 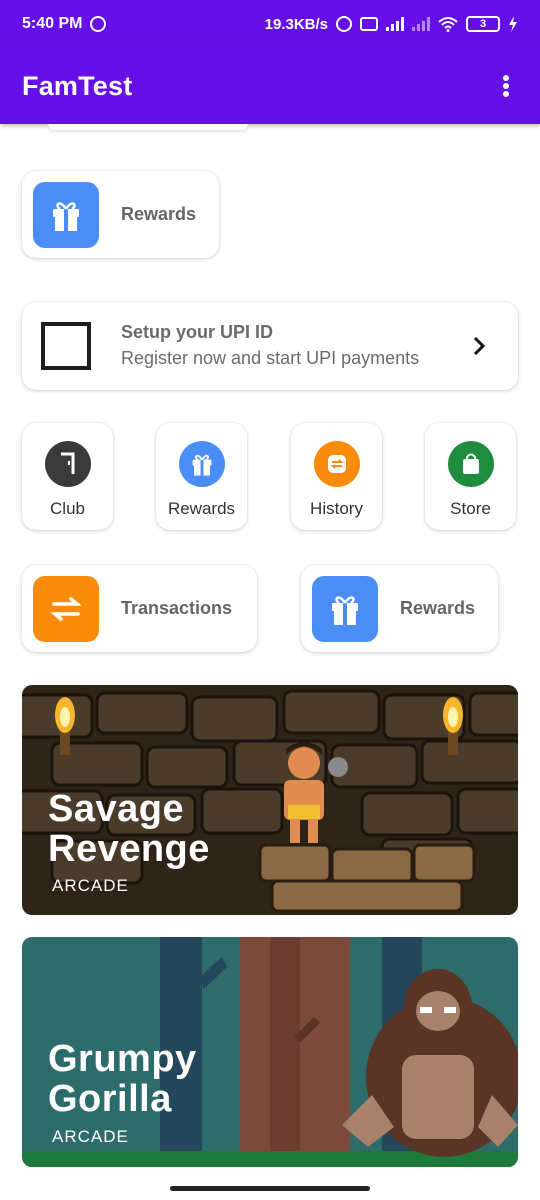 I want to click on battery-icon: 3, so click(x=483, y=24).